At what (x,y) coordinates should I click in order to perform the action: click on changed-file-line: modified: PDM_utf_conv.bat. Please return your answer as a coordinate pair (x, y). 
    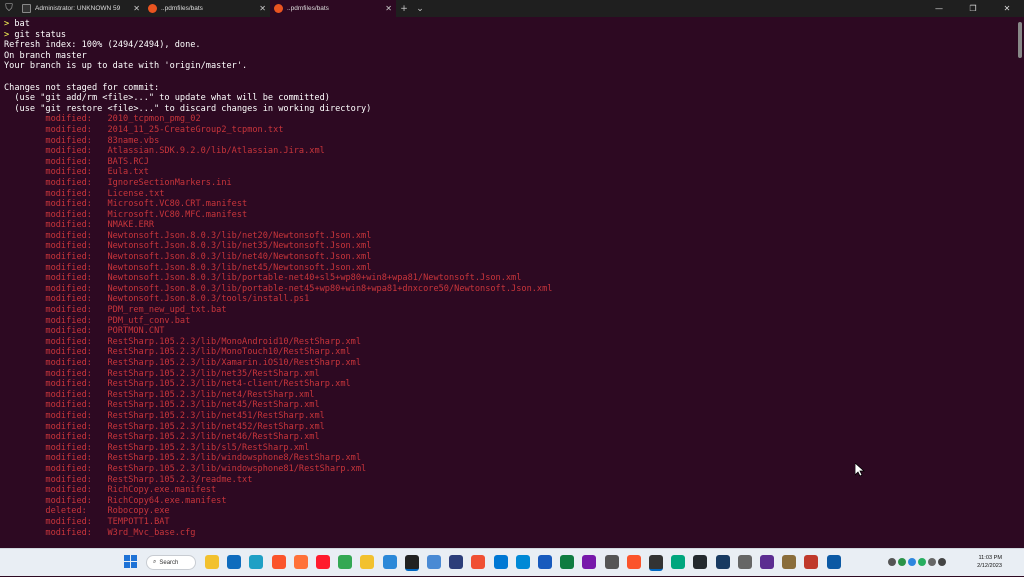
    Looking at the image, I should click on (509, 321).